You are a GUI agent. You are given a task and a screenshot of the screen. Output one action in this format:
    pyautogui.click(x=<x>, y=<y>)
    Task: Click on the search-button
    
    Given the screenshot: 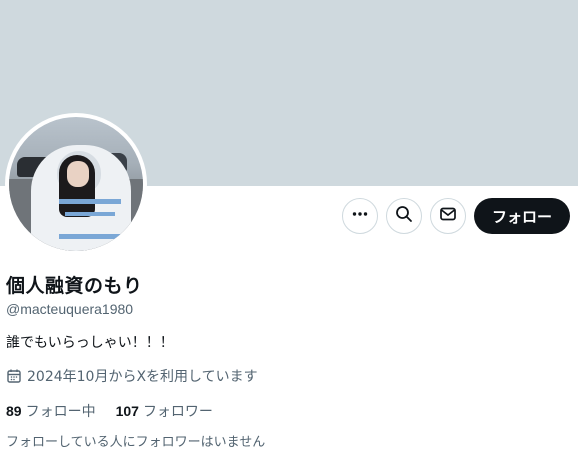 What is the action you would take?
    pyautogui.click(x=403, y=216)
    